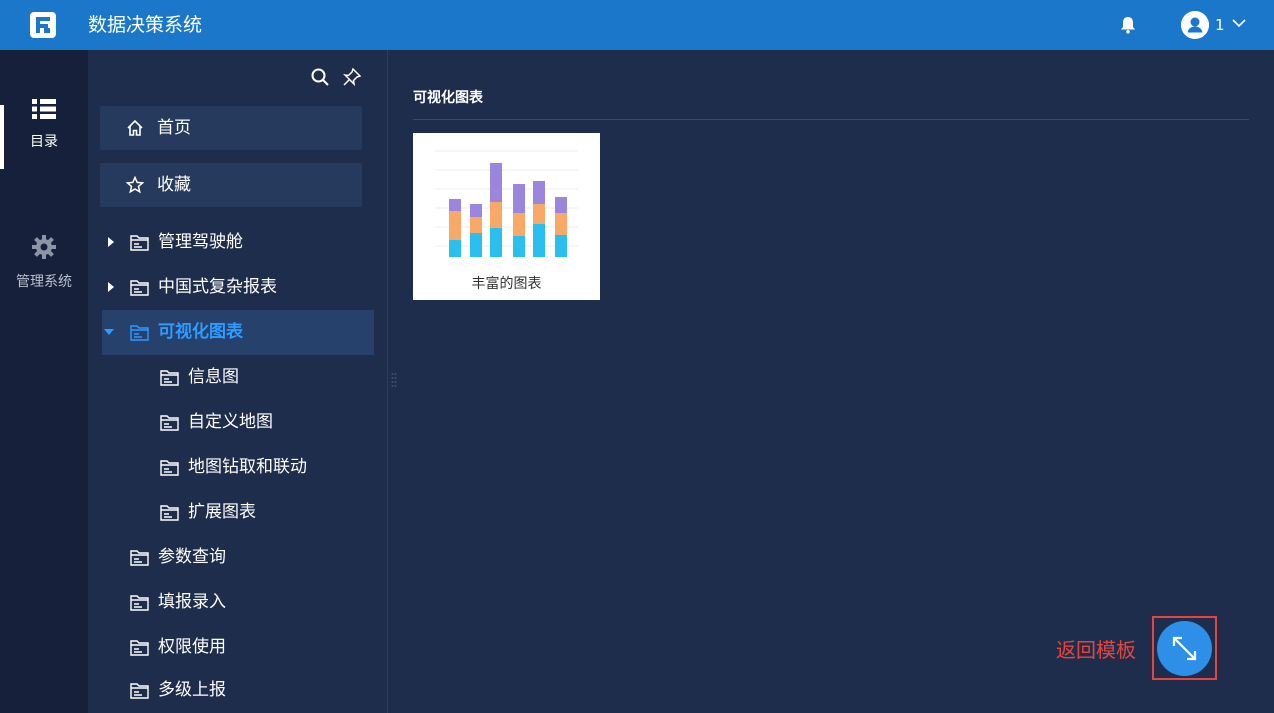  What do you see at coordinates (43, 25) in the screenshot?
I see `app-logo-icon` at bounding box center [43, 25].